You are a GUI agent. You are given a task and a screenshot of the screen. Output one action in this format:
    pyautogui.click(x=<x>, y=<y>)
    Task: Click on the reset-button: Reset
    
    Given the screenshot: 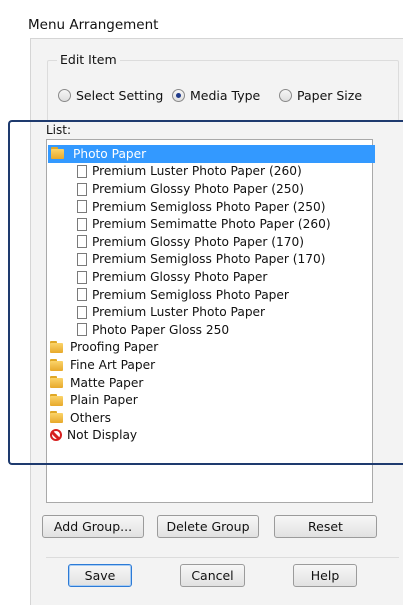 What is the action you would take?
    pyautogui.click(x=325, y=526)
    